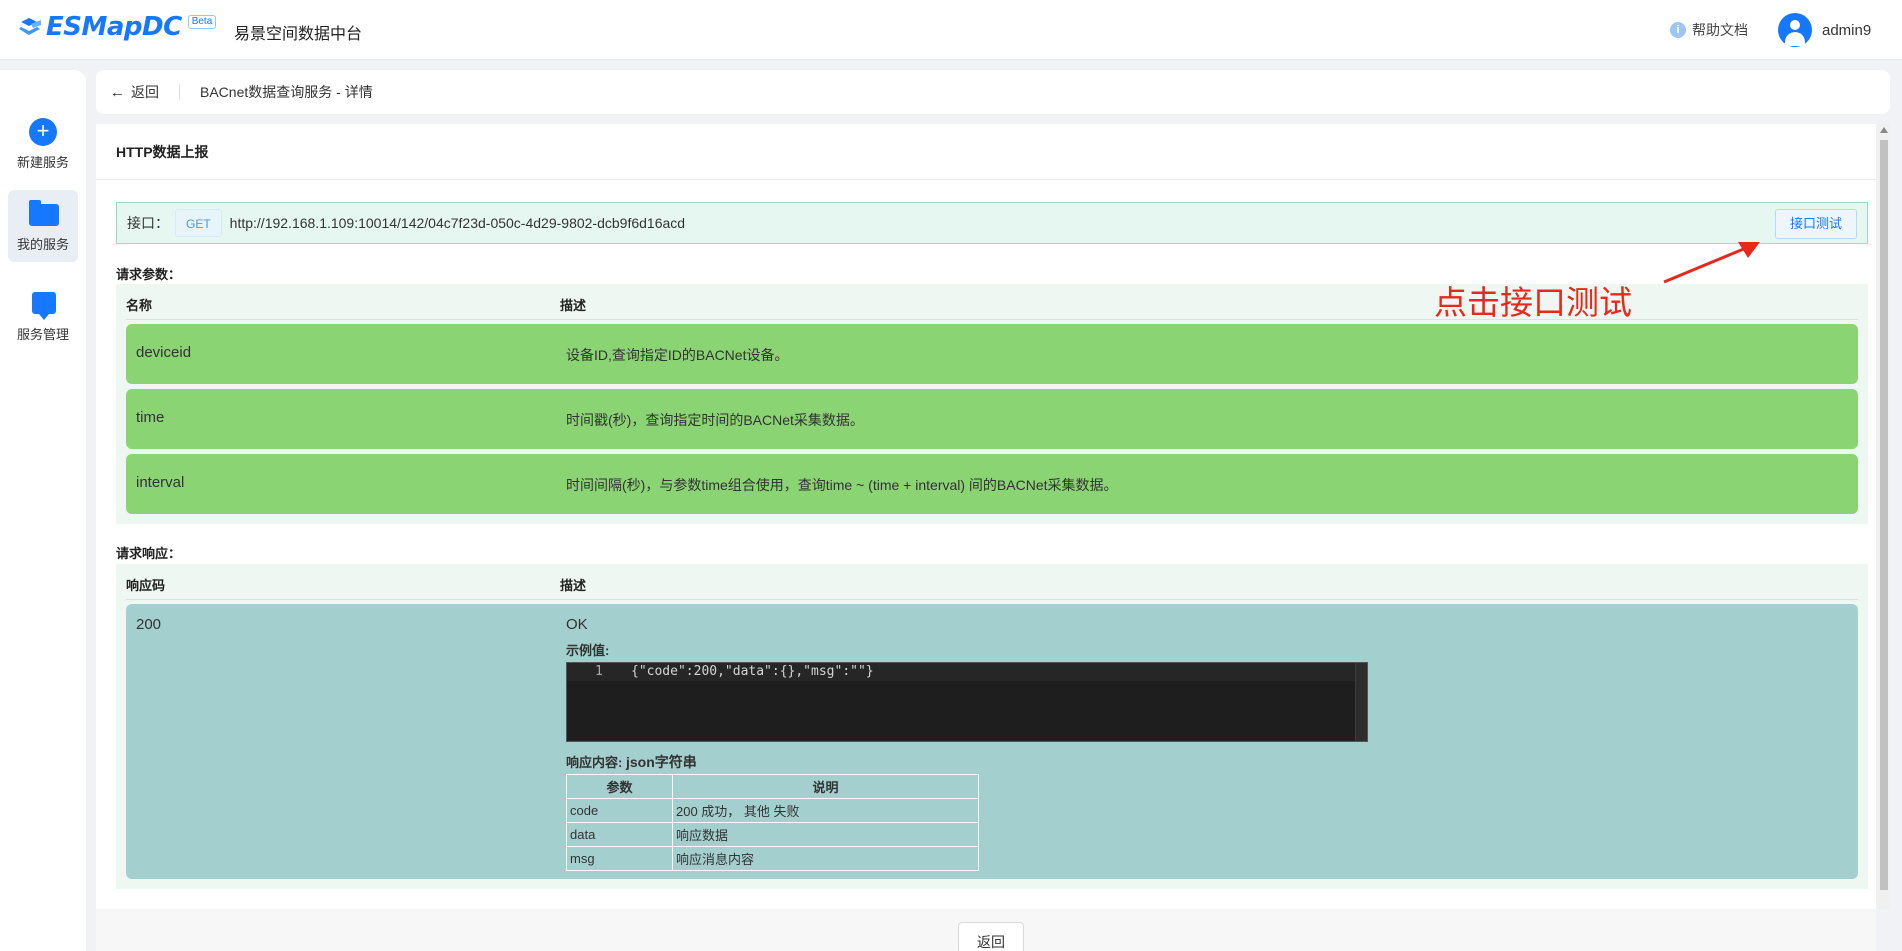 This screenshot has width=1902, height=951. I want to click on page-title: BACnet数据查询服务 - 详情, so click(286, 92).